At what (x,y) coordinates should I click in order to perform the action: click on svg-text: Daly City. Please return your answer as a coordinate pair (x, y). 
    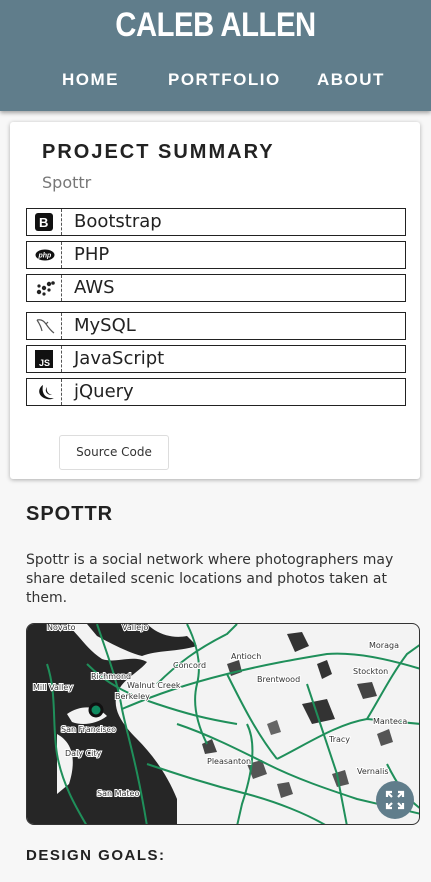
    Looking at the image, I should click on (83, 753).